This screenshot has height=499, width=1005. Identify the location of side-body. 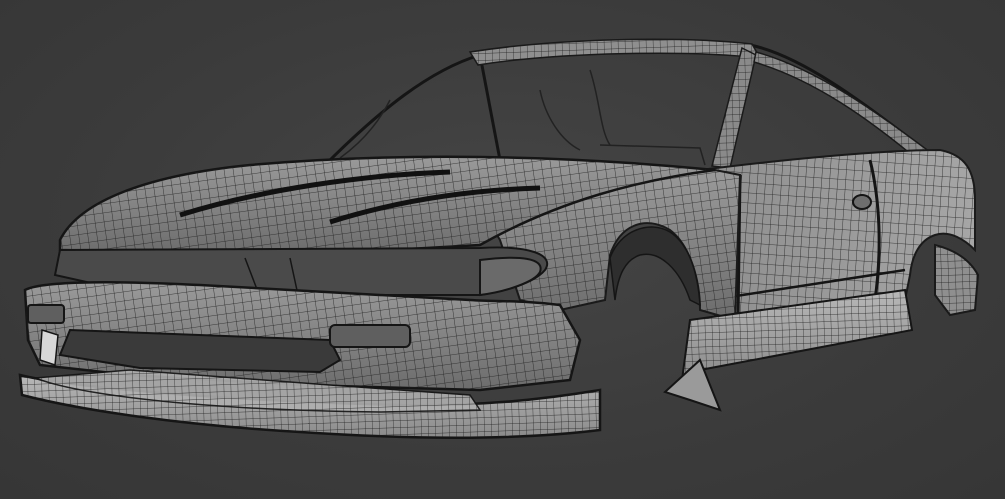
(839, 235).